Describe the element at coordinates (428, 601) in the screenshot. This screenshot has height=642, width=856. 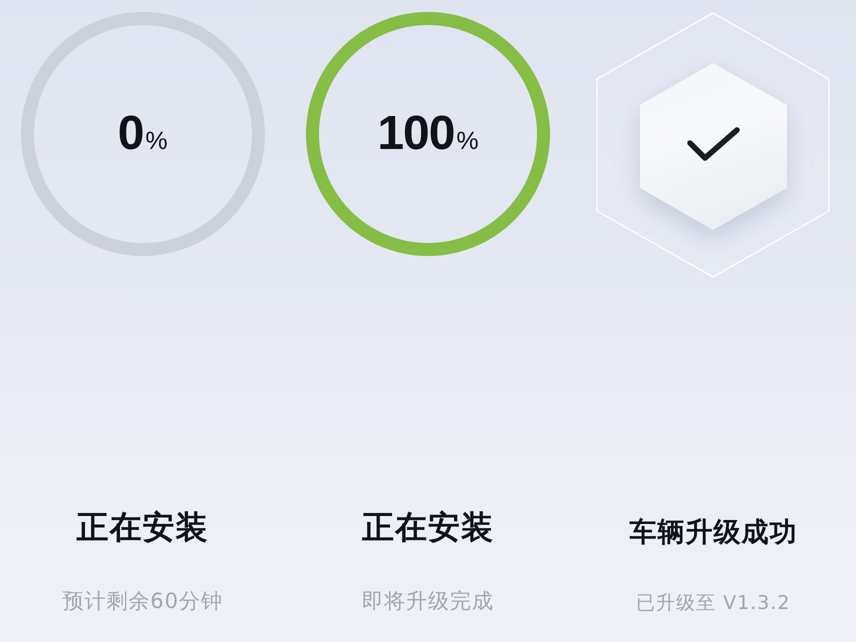
I see `status-subtitle: 即将升级完成` at that location.